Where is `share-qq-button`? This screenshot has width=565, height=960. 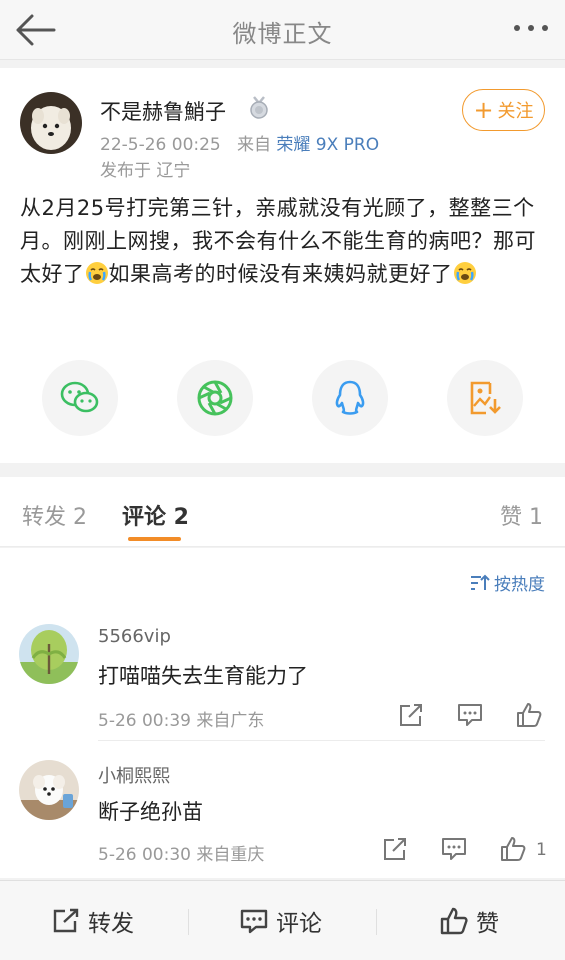 share-qq-button is located at coordinates (350, 398).